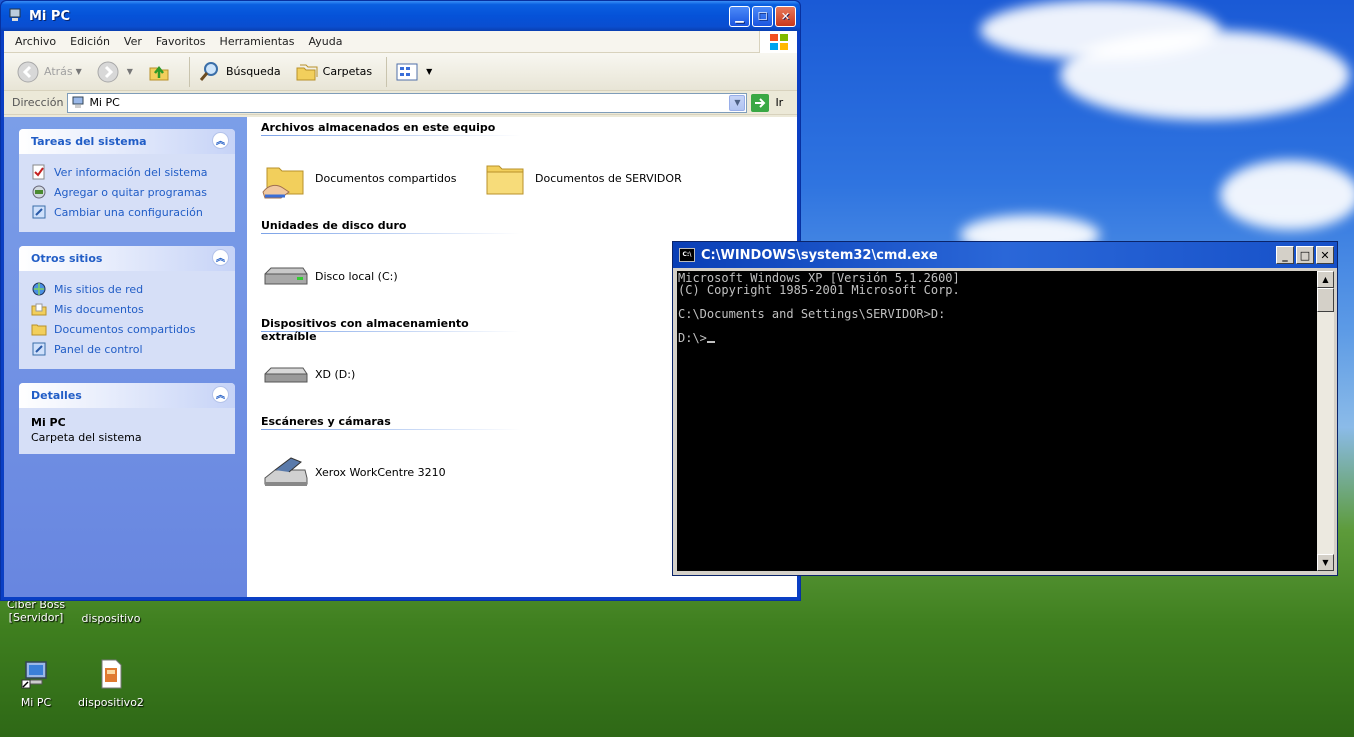 This screenshot has height=737, width=1354. I want to click on menu-ver: Ver, so click(133, 41).